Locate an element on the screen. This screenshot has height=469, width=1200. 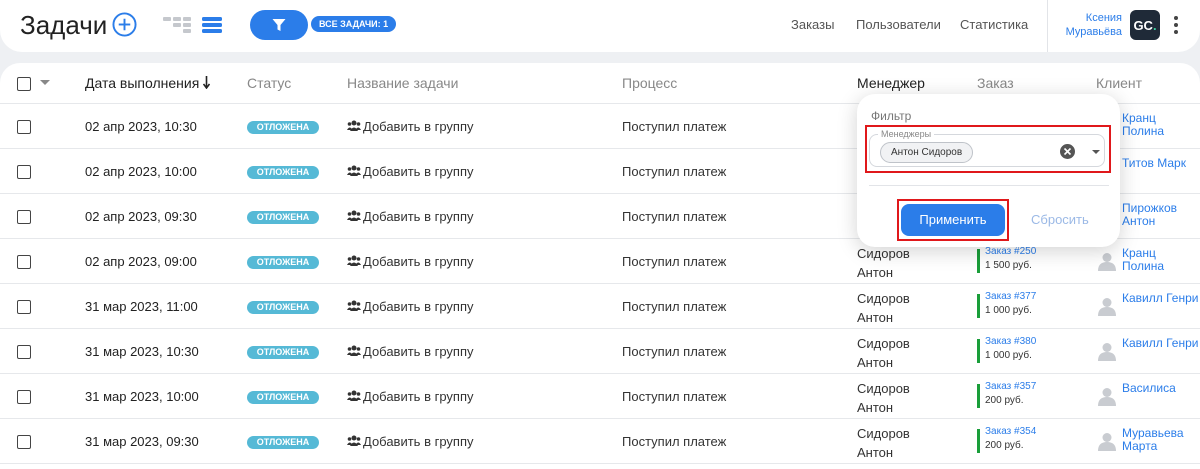
col-date: Дата выполнения is located at coordinates (148, 83).